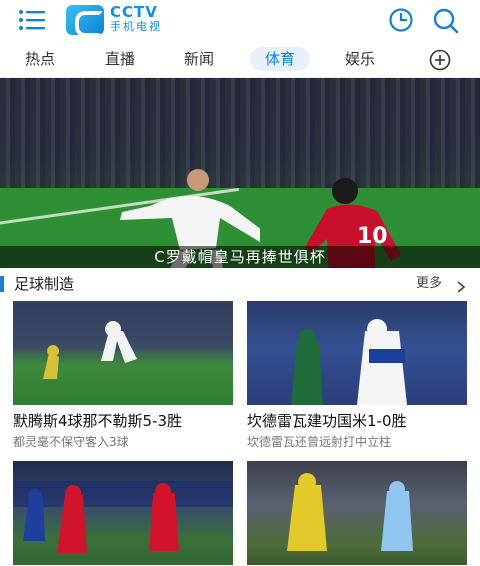 This screenshot has height=566, width=480. What do you see at coordinates (240, 59) in the screenshot?
I see `channel-tabs: 热点 直播 新闻 体育 娱乐` at bounding box center [240, 59].